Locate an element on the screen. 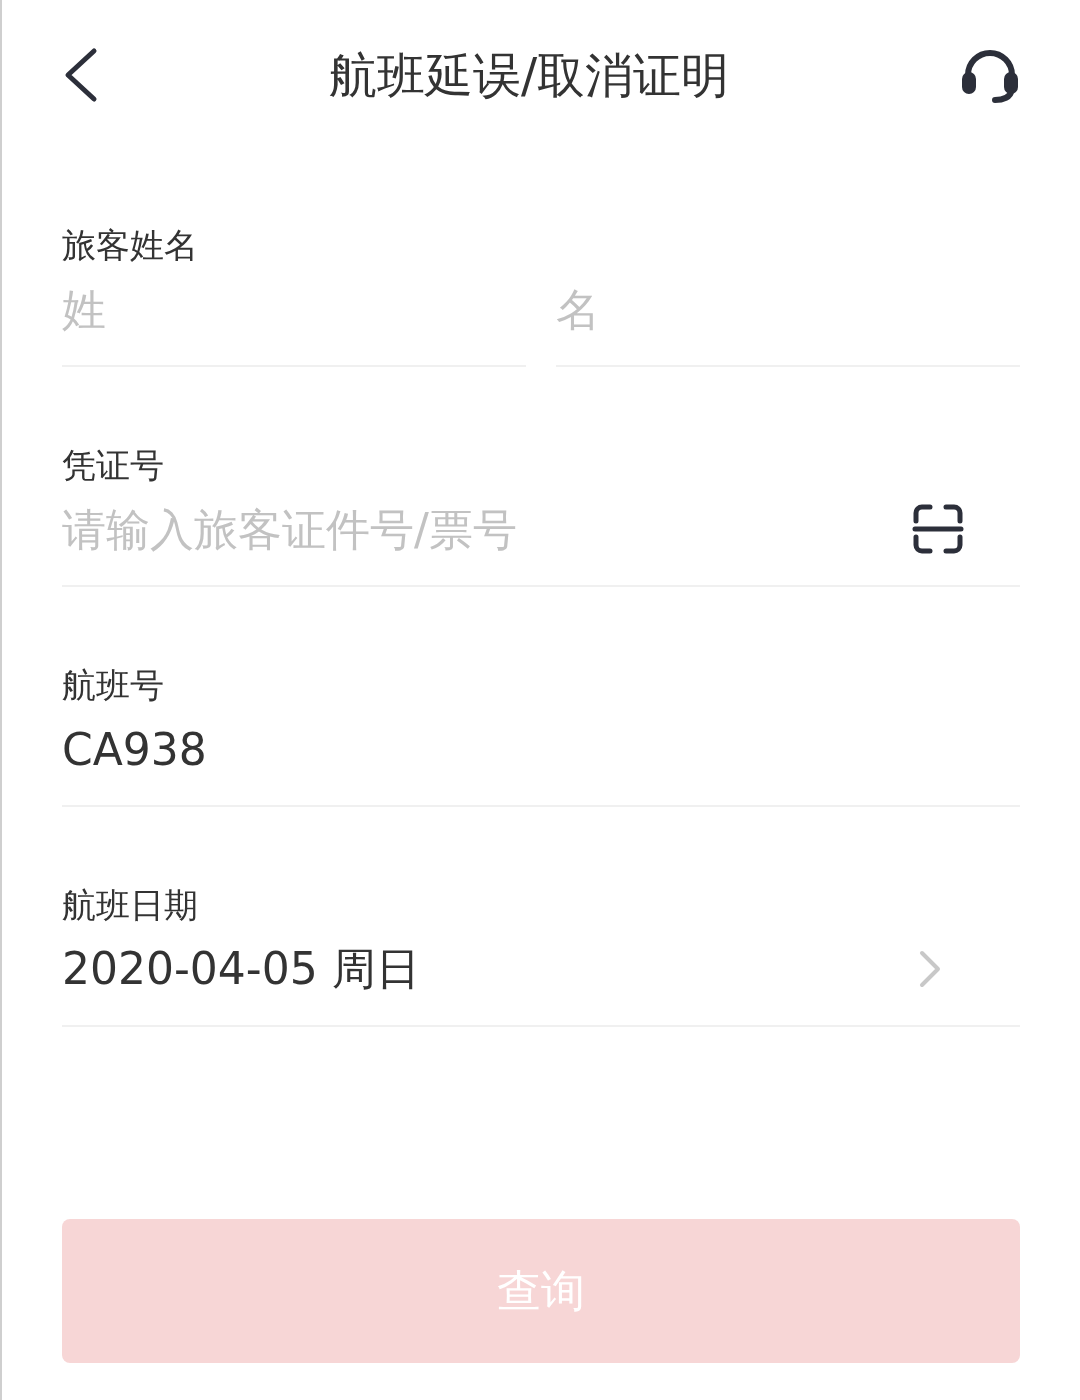  field-label: 凭证号 is located at coordinates (113, 465).